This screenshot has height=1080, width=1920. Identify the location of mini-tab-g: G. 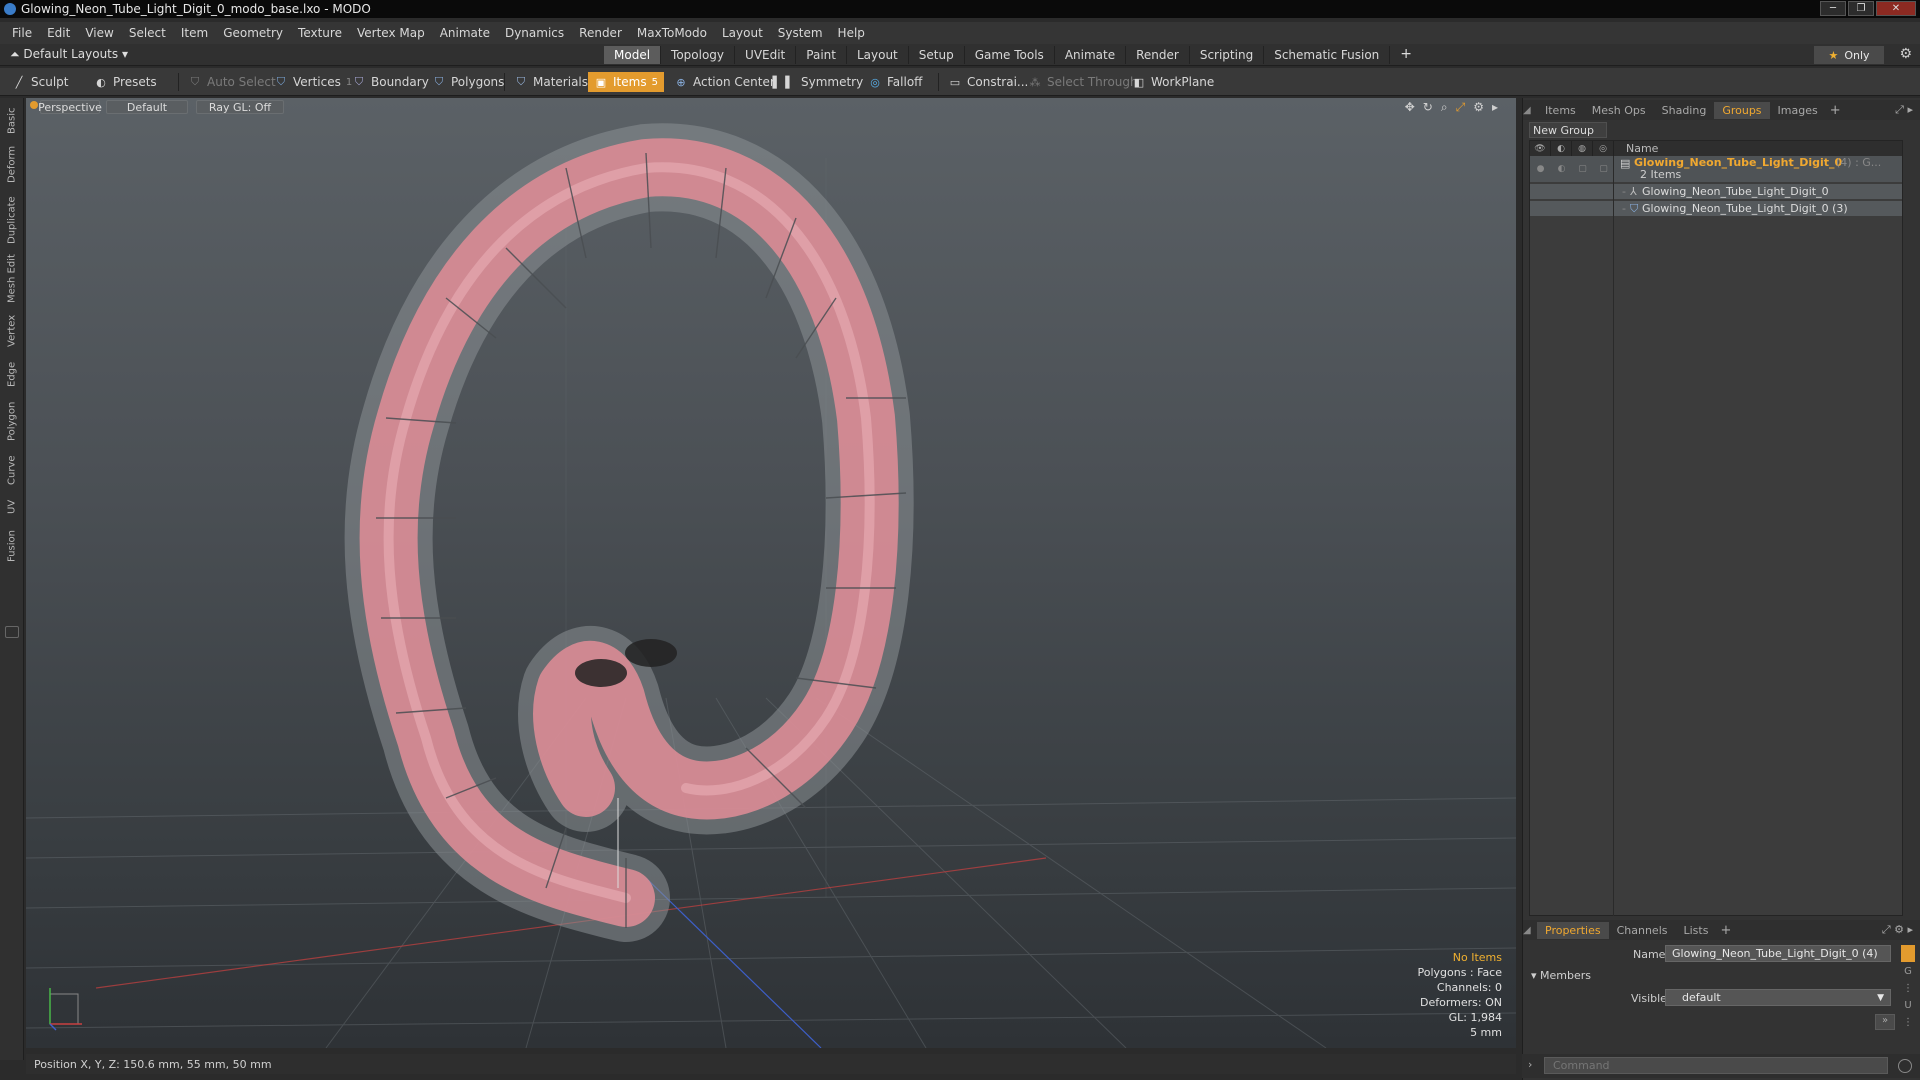
(1908, 971).